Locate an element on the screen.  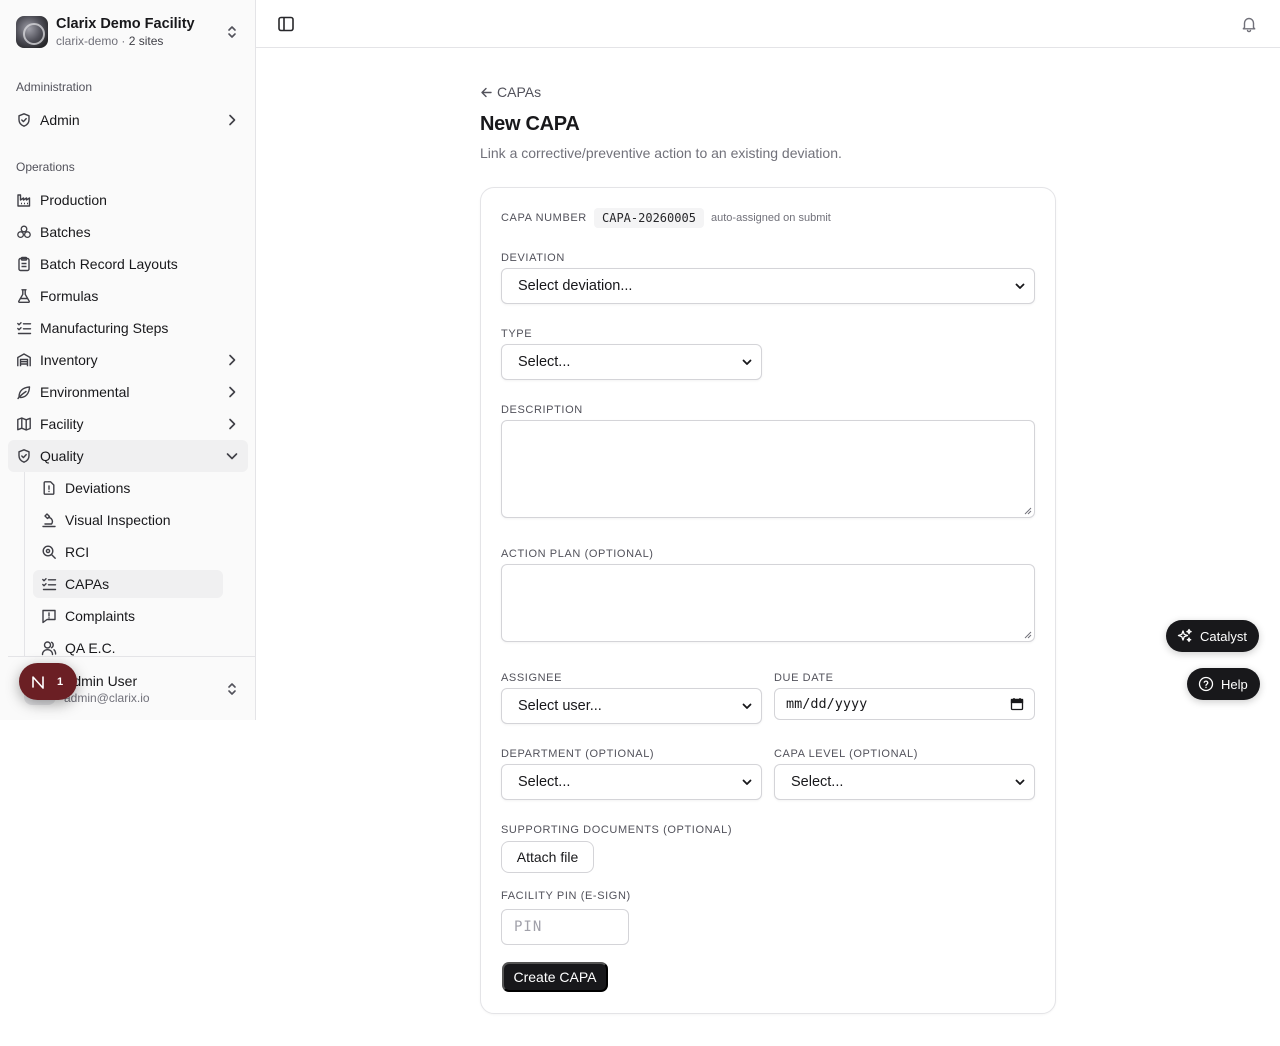
sidebar-item-formulas: Formulas is located at coordinates (128, 296).